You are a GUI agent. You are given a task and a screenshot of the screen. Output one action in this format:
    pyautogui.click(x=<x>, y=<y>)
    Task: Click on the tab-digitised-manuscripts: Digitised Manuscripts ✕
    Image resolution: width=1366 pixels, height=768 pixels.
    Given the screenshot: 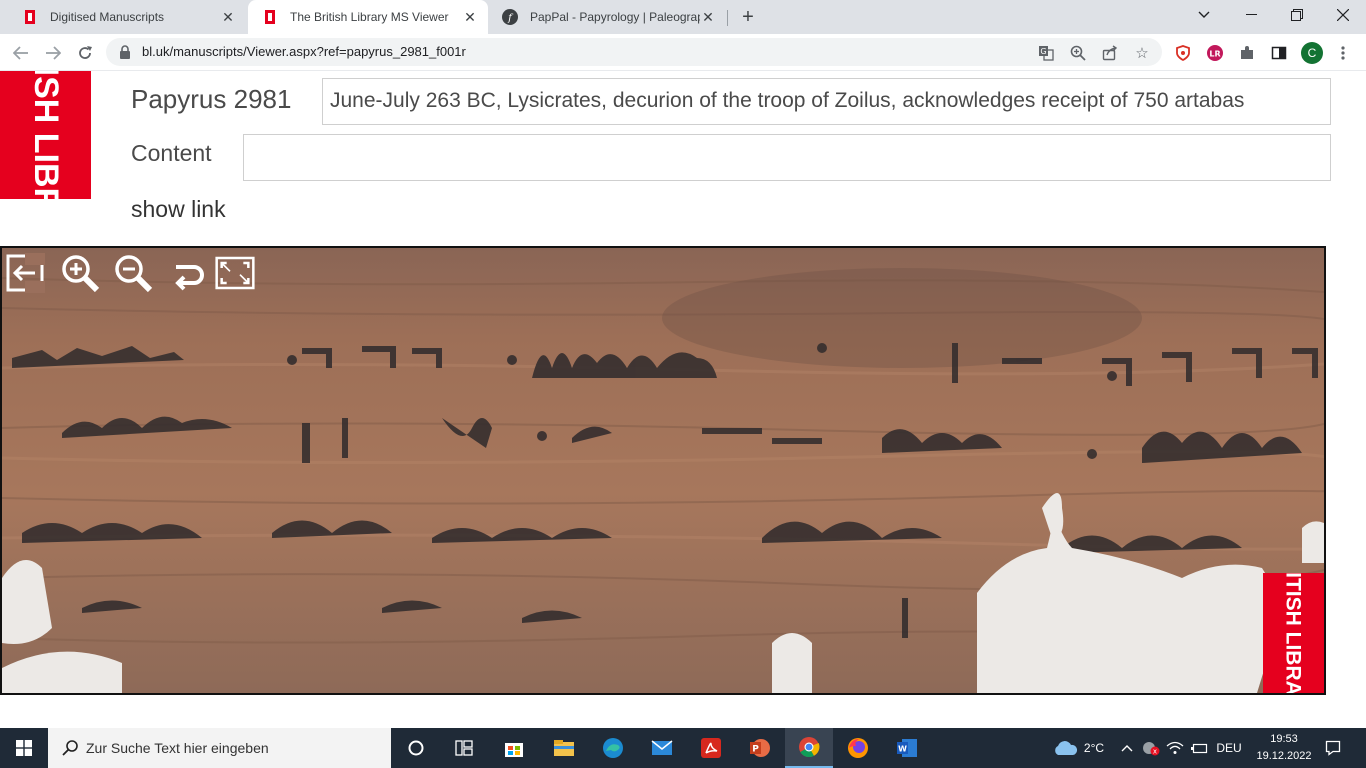 What is the action you would take?
    pyautogui.click(x=127, y=17)
    